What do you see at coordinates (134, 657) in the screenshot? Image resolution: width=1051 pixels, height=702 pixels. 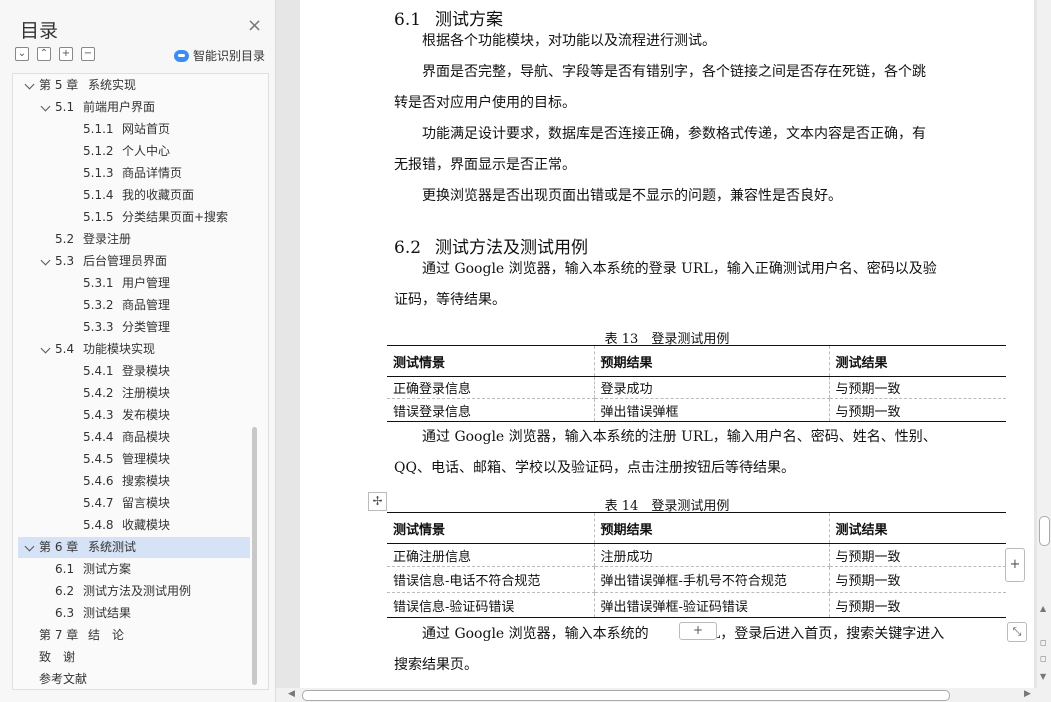 I see `toc-item: 致 谢` at bounding box center [134, 657].